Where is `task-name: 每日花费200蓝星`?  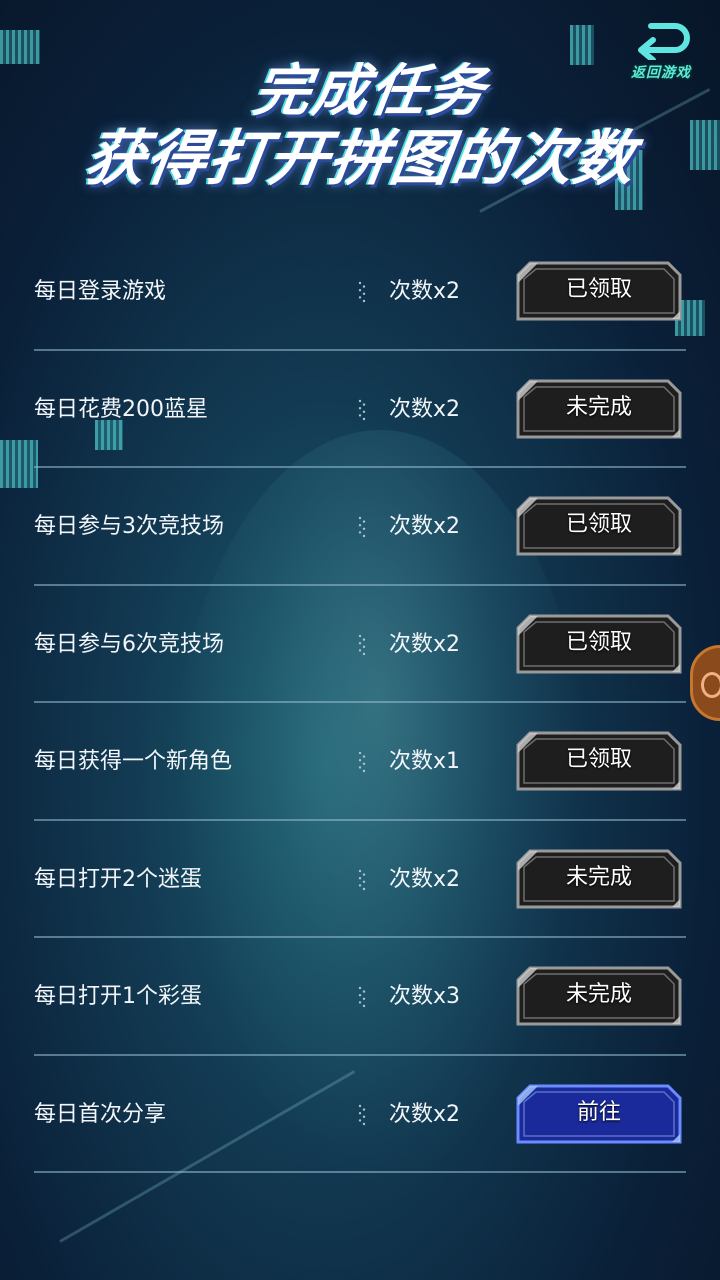 task-name: 每日花费200蓝星 is located at coordinates (121, 409).